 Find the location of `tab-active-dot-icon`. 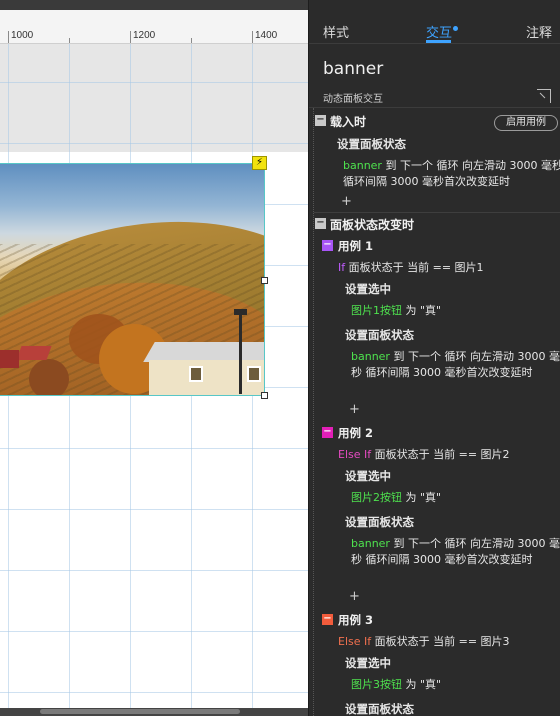

tab-active-dot-icon is located at coordinates (455, 28).